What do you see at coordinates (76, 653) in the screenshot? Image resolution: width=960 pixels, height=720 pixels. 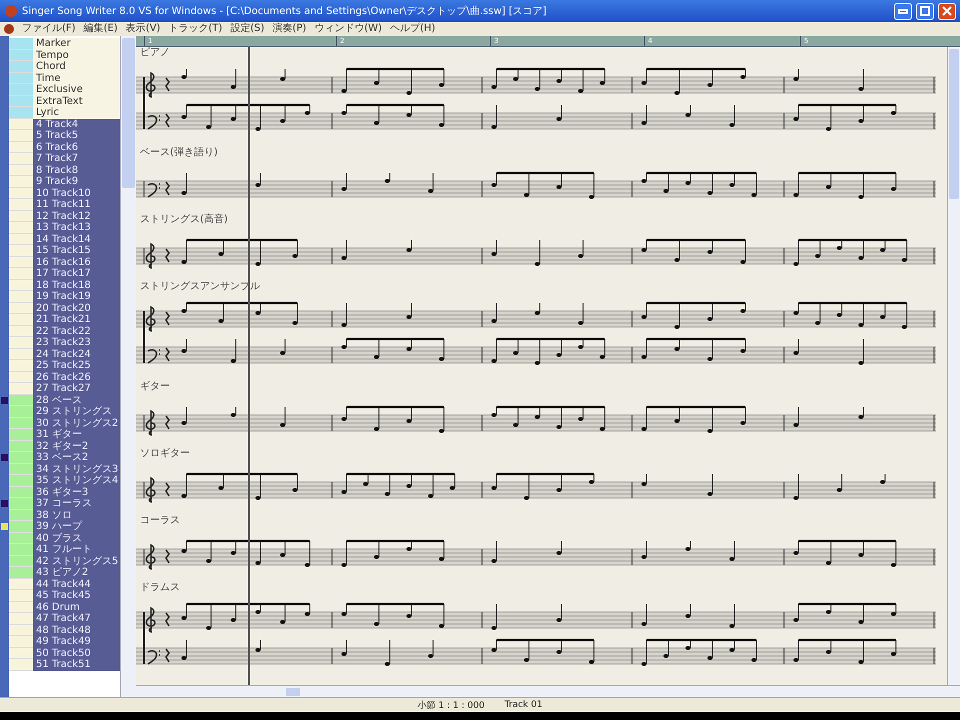 I see `track-item: 50 Track50` at bounding box center [76, 653].